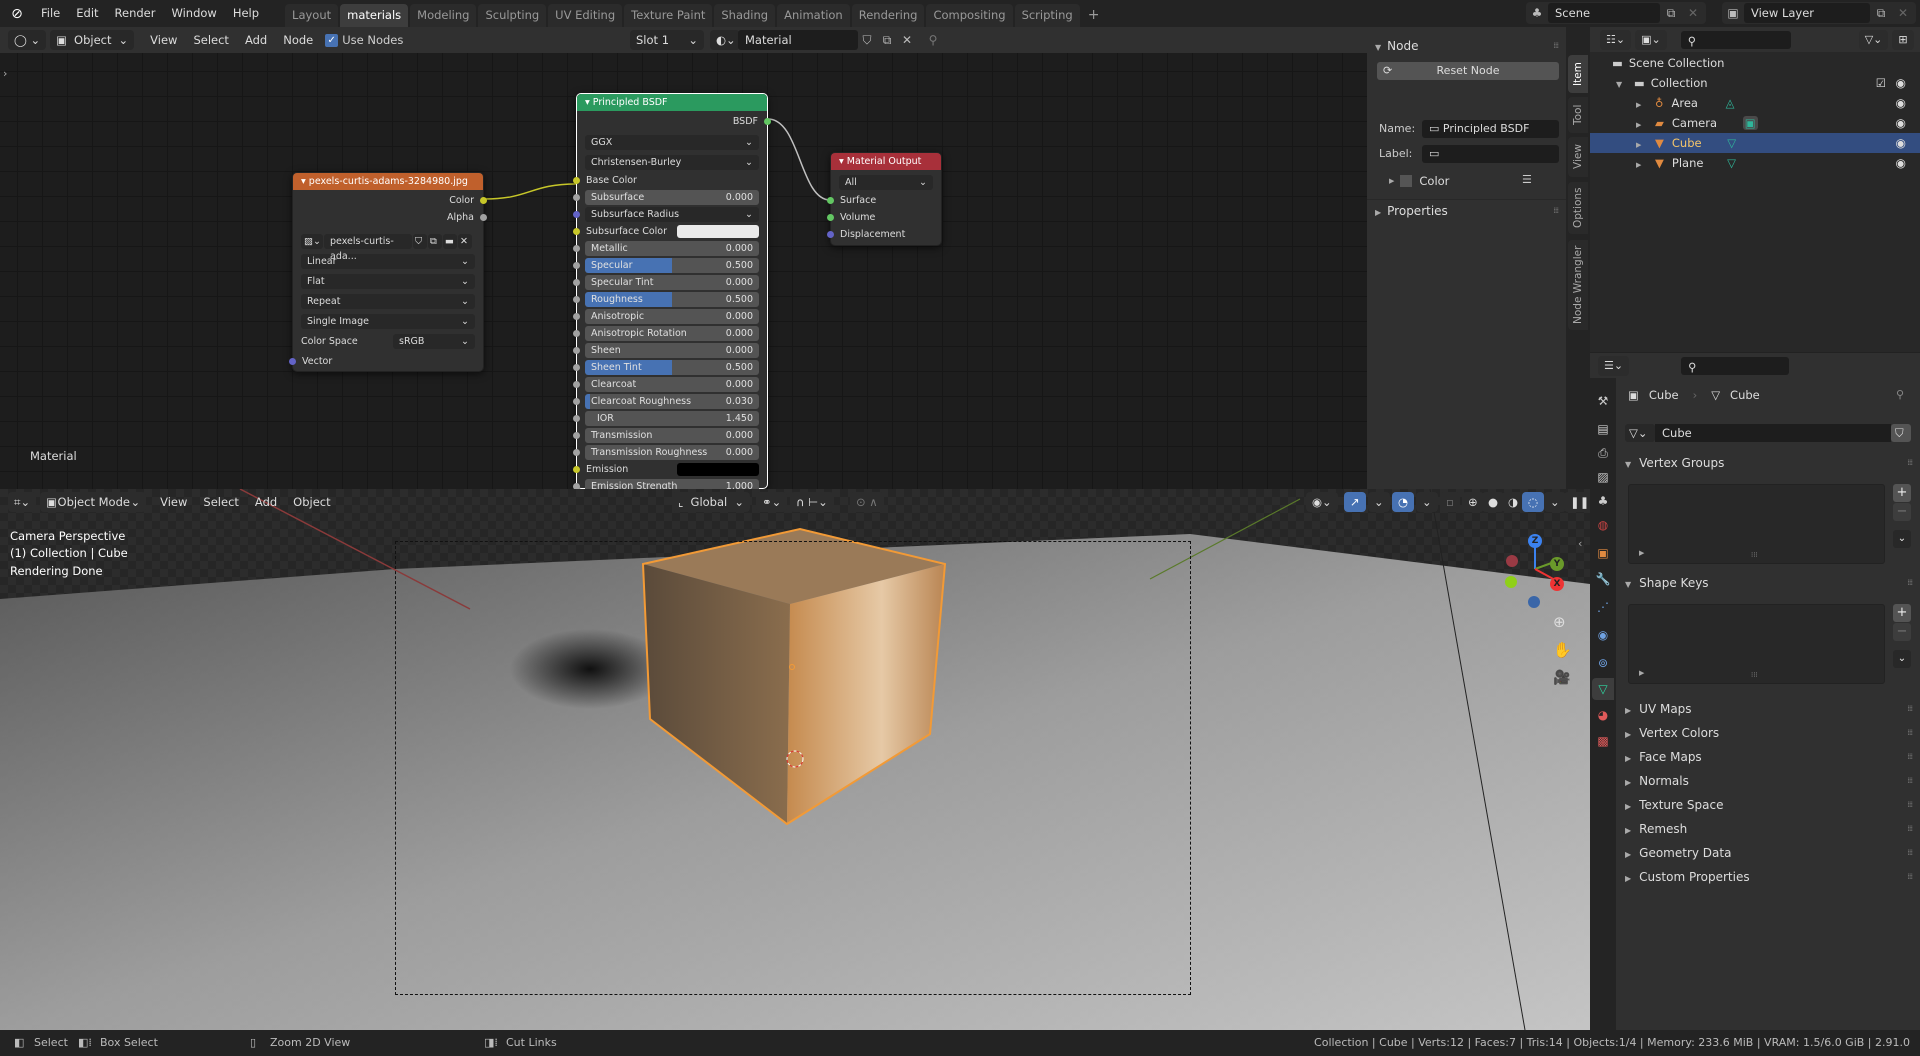 The height and width of the screenshot is (1056, 1920). I want to click on interpolation-dropdown: Linear ⌄, so click(388, 261).